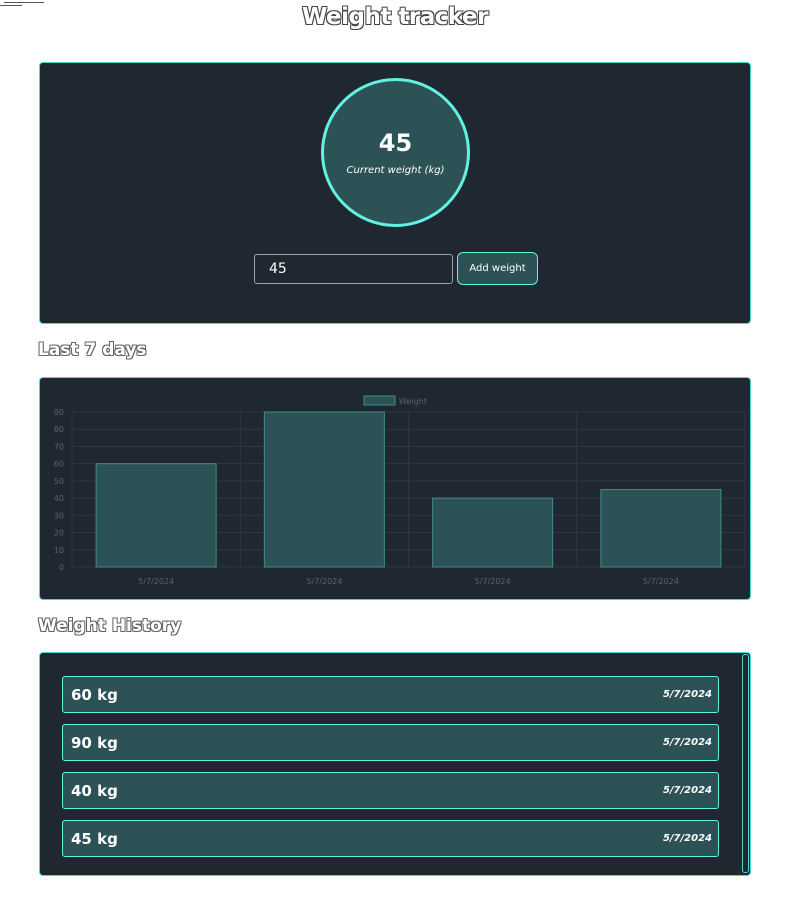  Describe the element at coordinates (59, 550) in the screenshot. I see `y-tick-label: 10` at that location.